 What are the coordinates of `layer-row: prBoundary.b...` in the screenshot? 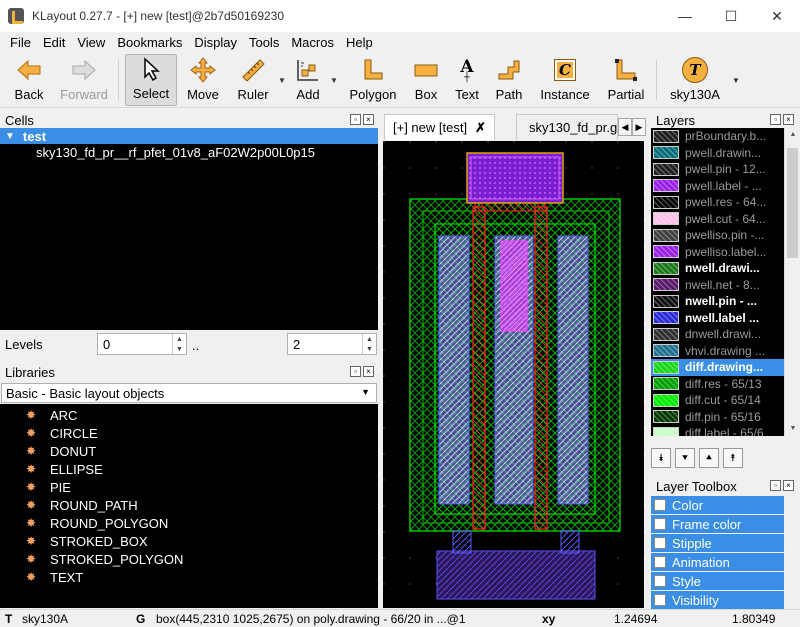 It's located at (717, 136).